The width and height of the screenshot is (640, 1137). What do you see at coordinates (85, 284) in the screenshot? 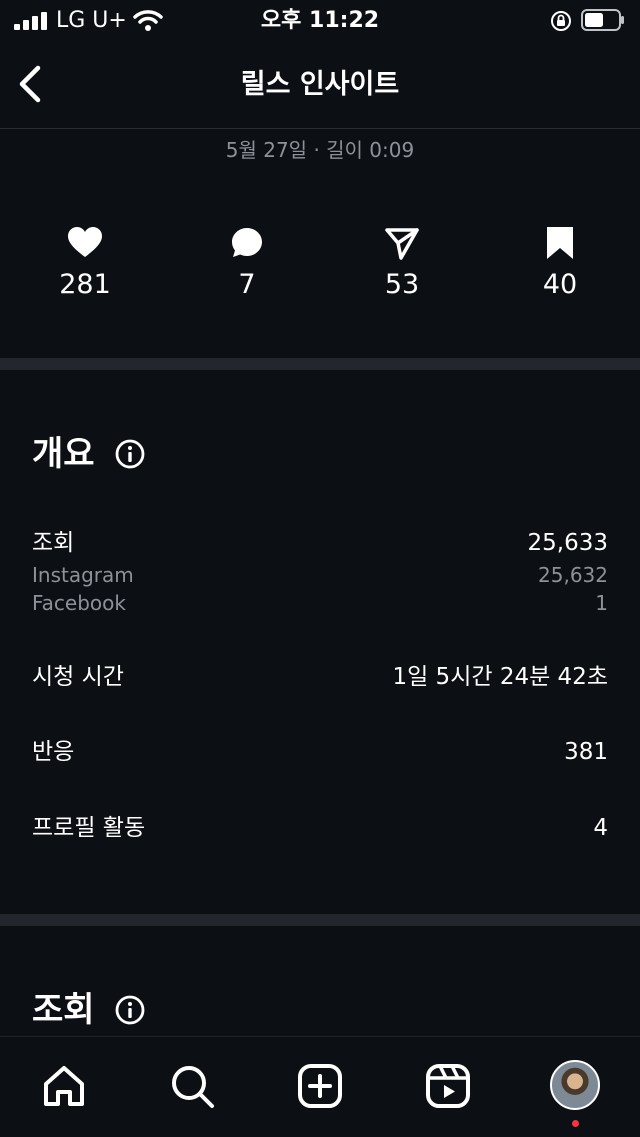
I see `likes-count: 281` at bounding box center [85, 284].